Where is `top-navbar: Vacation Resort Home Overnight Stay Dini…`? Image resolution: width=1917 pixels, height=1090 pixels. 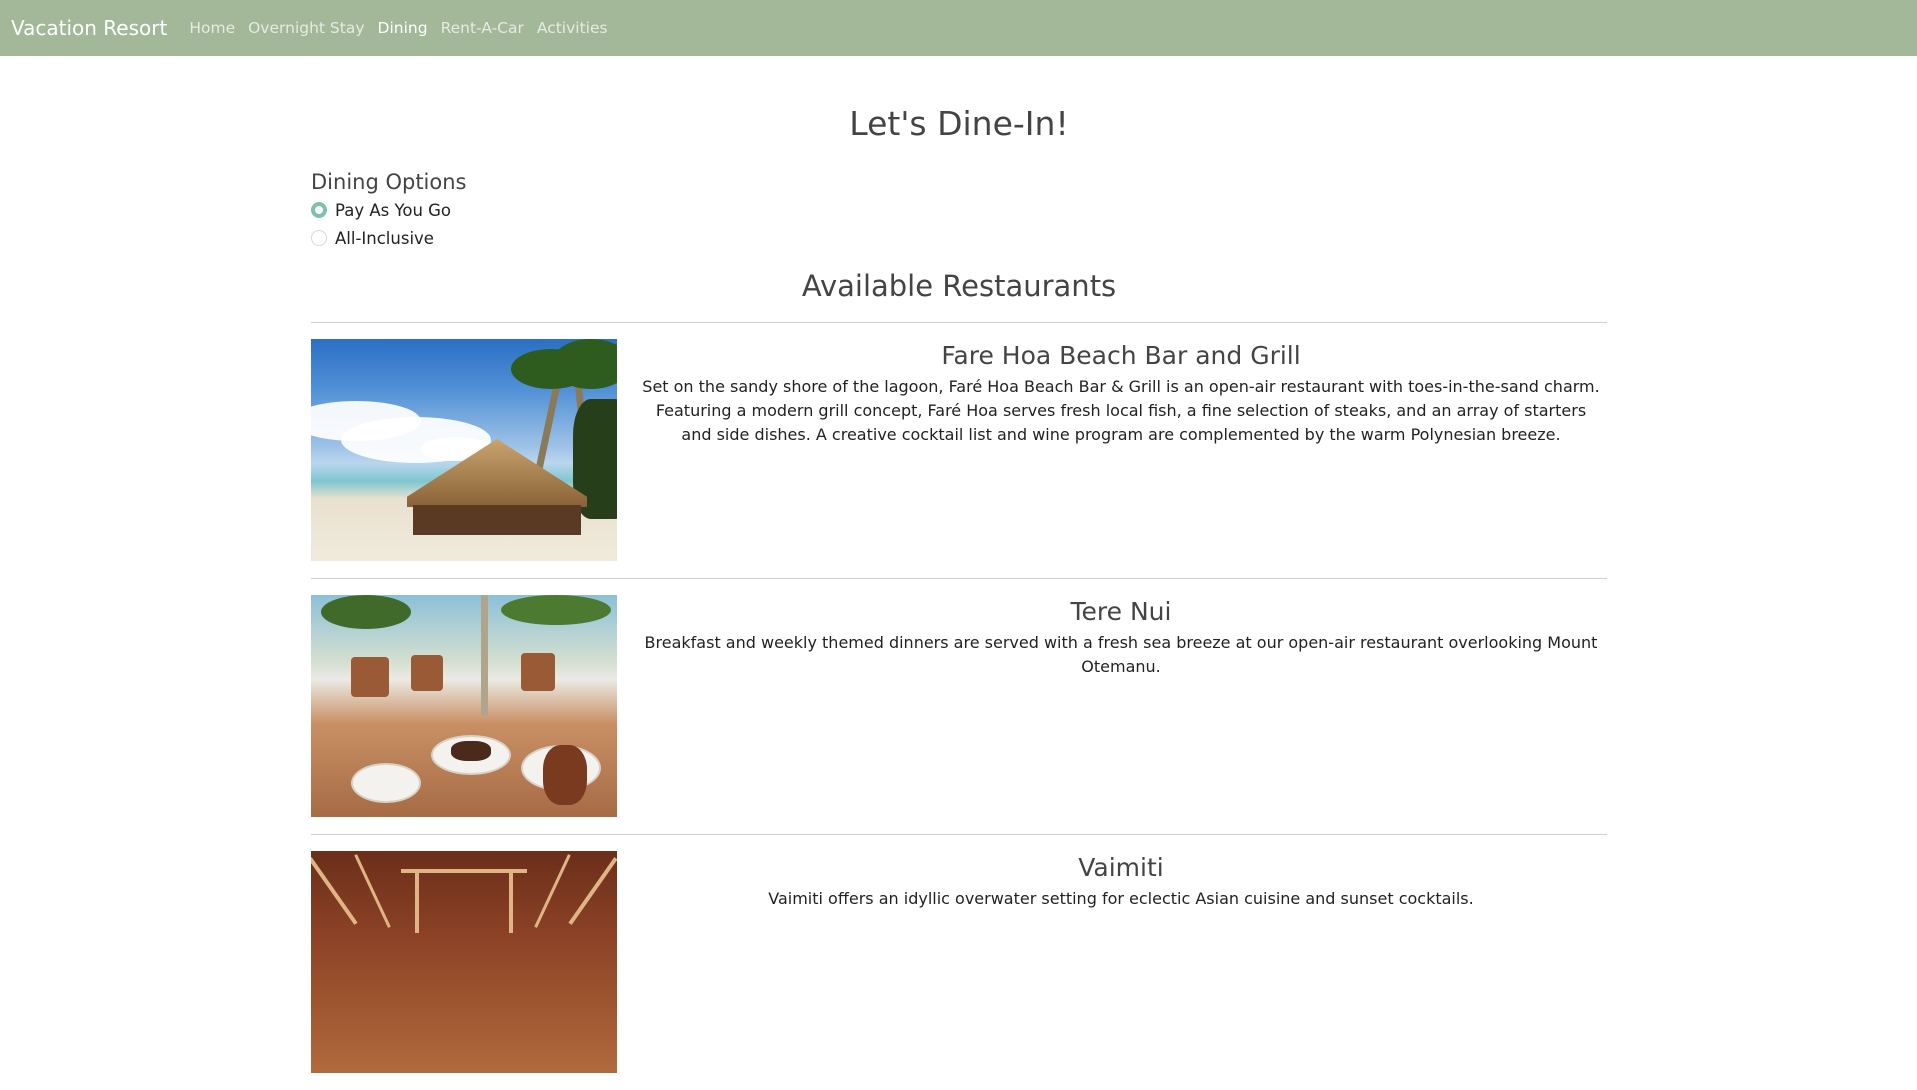
top-navbar: Vacation Resort Home Overnight Stay Dini… is located at coordinates (958, 28).